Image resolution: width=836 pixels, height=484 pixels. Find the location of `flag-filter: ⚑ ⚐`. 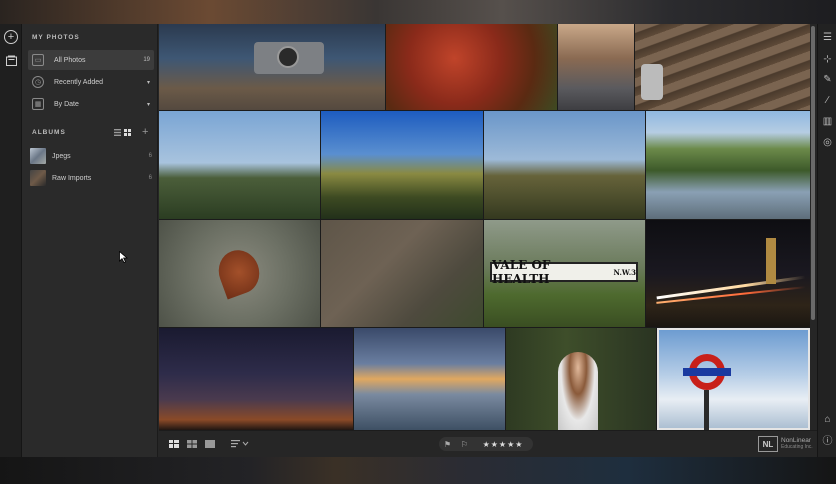

flag-filter: ⚑ ⚐ is located at coordinates (456, 444).